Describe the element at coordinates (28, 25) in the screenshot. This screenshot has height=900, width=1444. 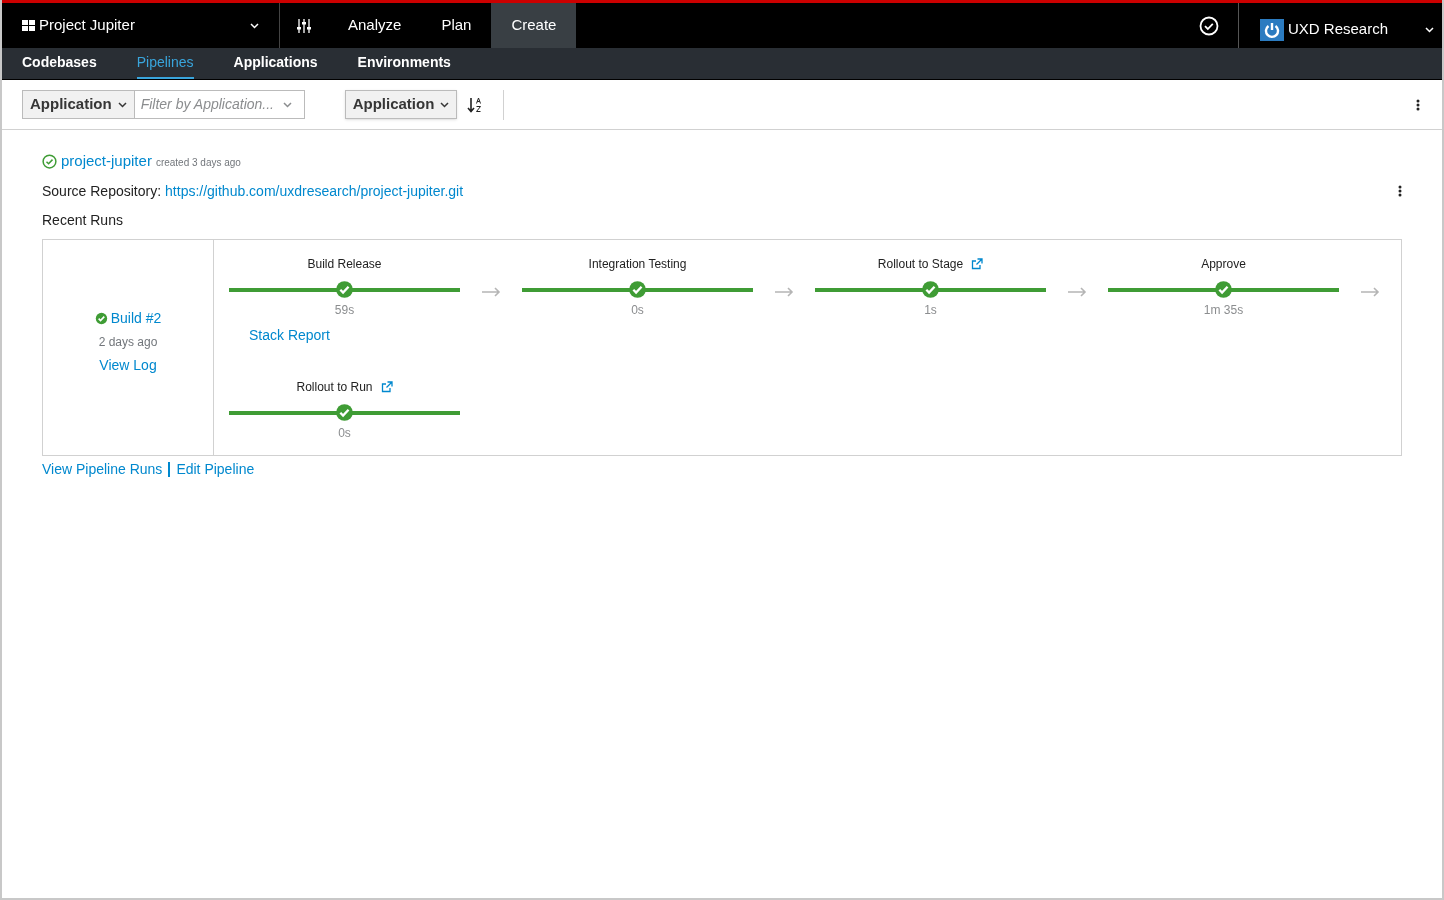
I see `grid-icon` at that location.